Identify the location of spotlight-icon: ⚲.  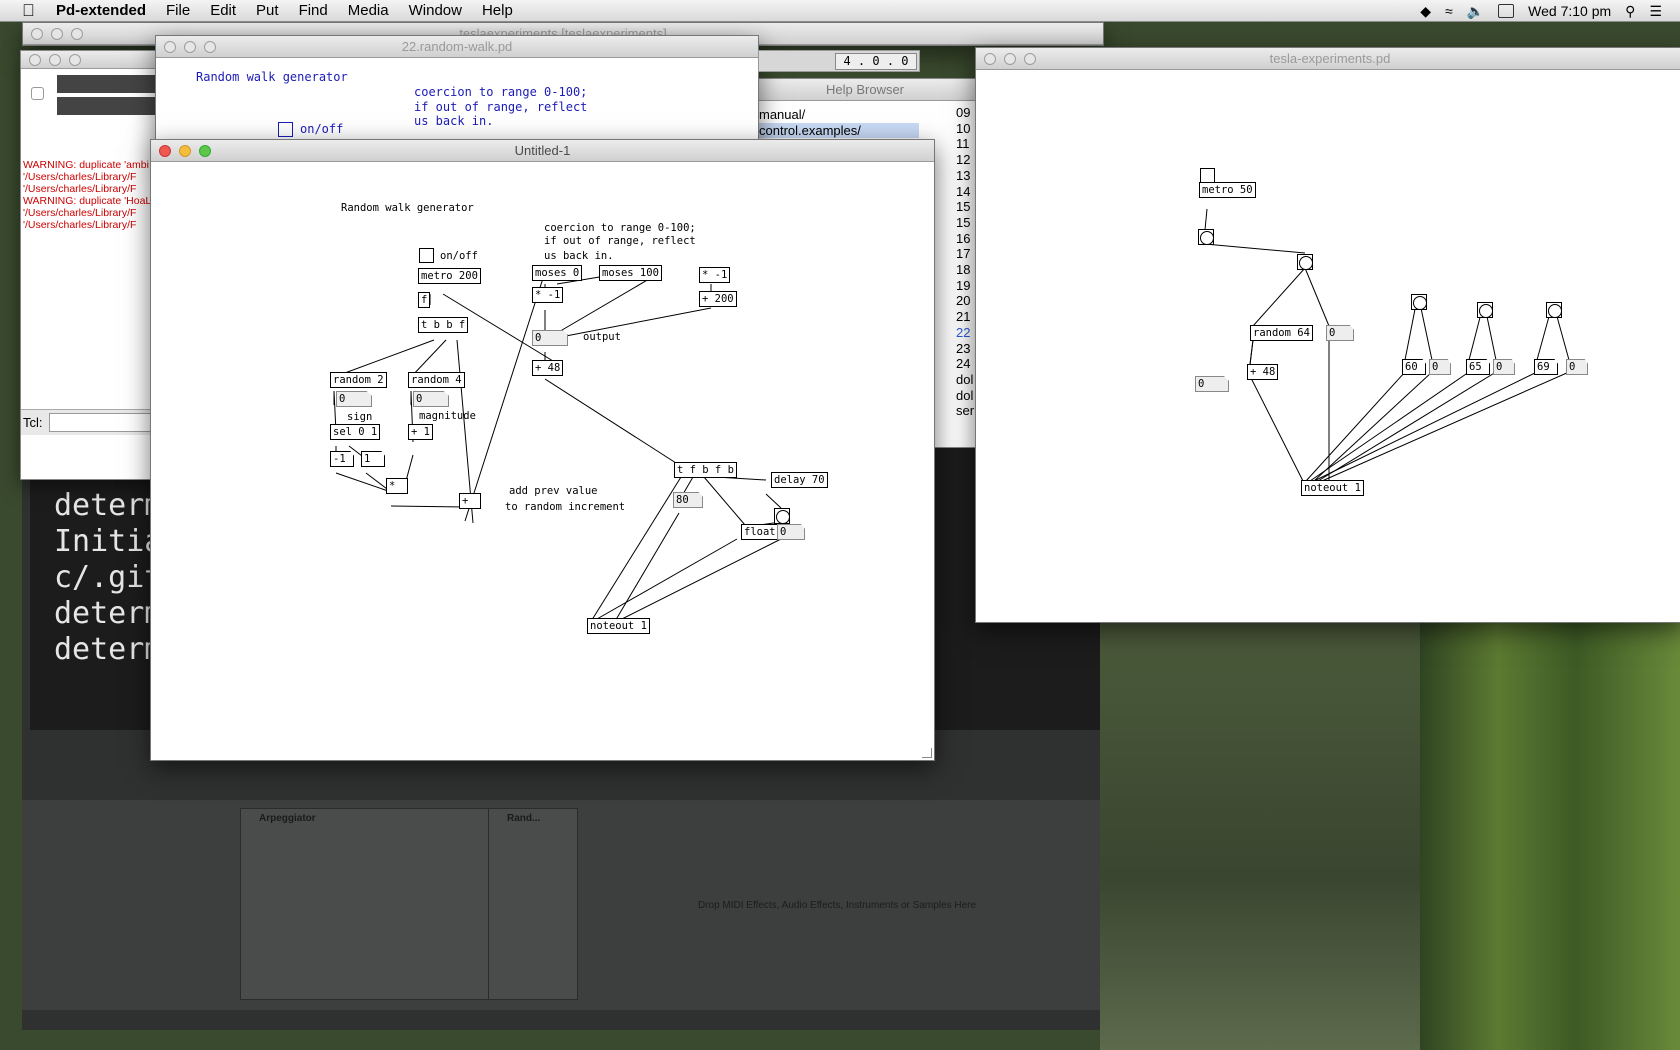
(1630, 11).